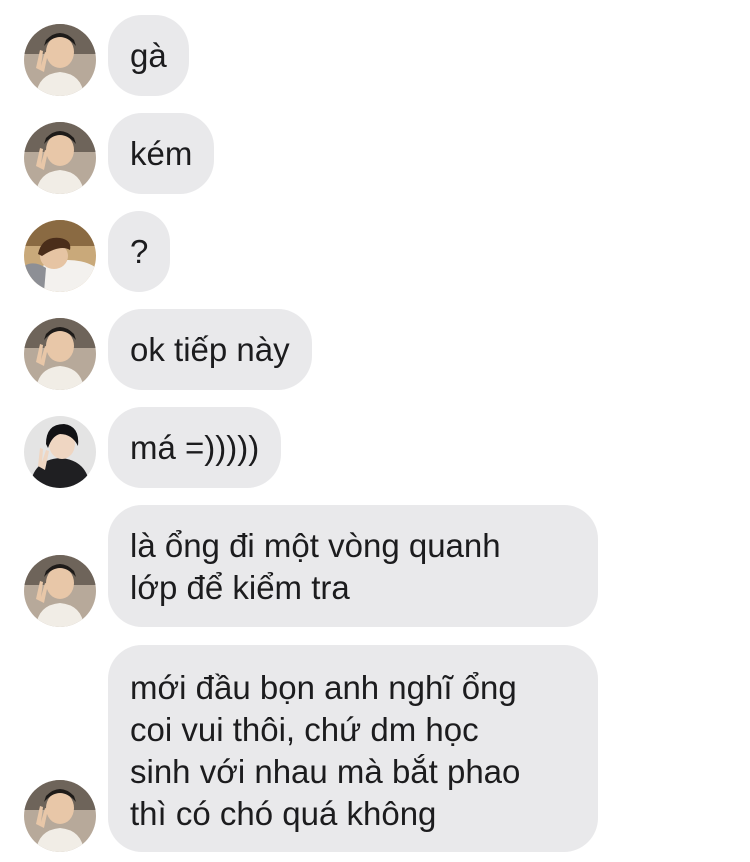 The height and width of the screenshot is (862, 750). I want to click on message-bubble: má =))))), so click(195, 447).